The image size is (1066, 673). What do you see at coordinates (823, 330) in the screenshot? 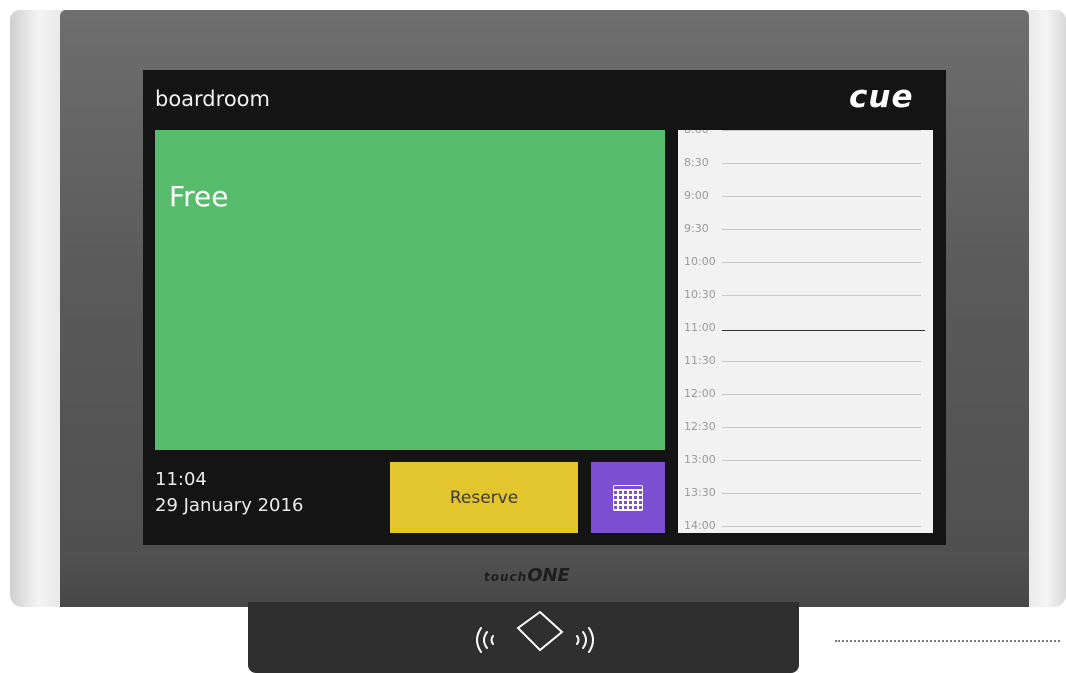
I see `current-time-indicator` at bounding box center [823, 330].